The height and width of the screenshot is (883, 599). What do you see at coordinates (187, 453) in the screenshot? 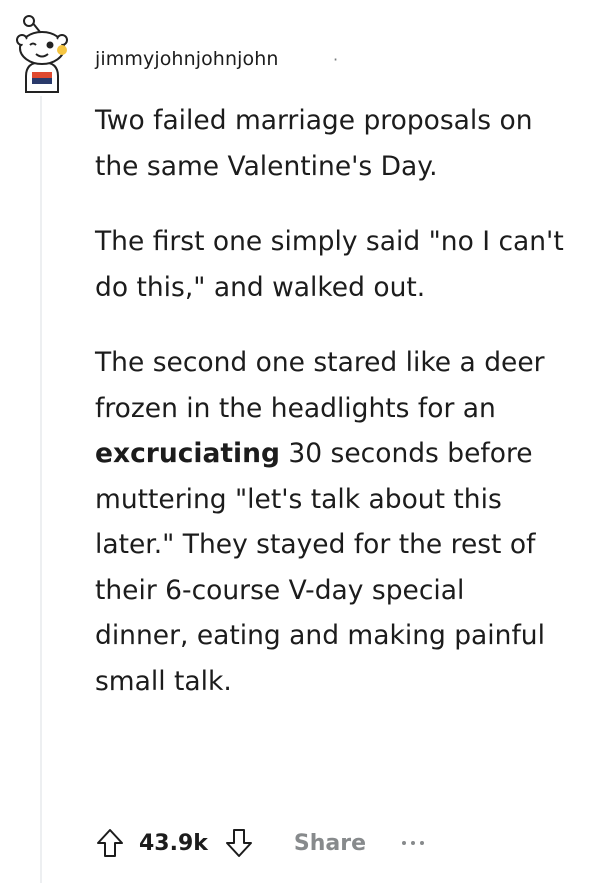
I see `paragraph-3-bold: excruciating` at bounding box center [187, 453].